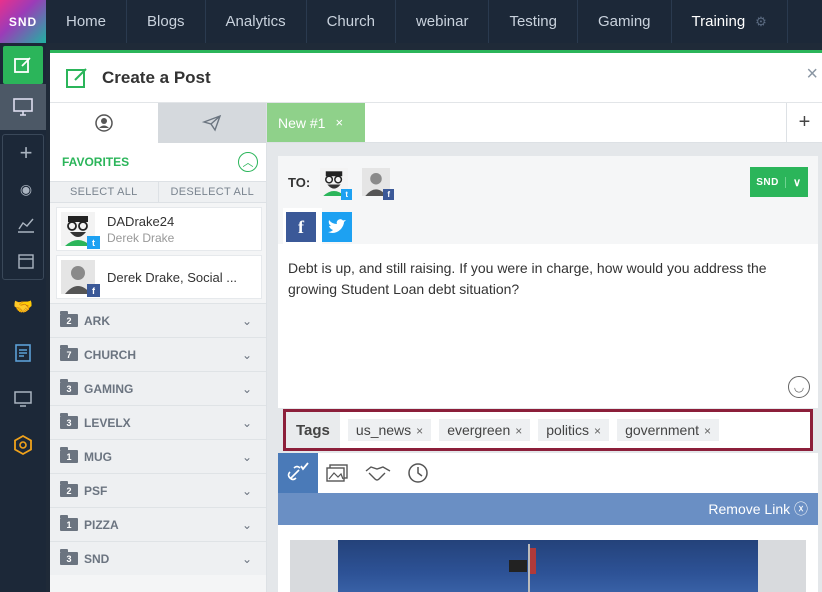 The height and width of the screenshot is (592, 822). I want to click on schedule-tab, so click(418, 473).